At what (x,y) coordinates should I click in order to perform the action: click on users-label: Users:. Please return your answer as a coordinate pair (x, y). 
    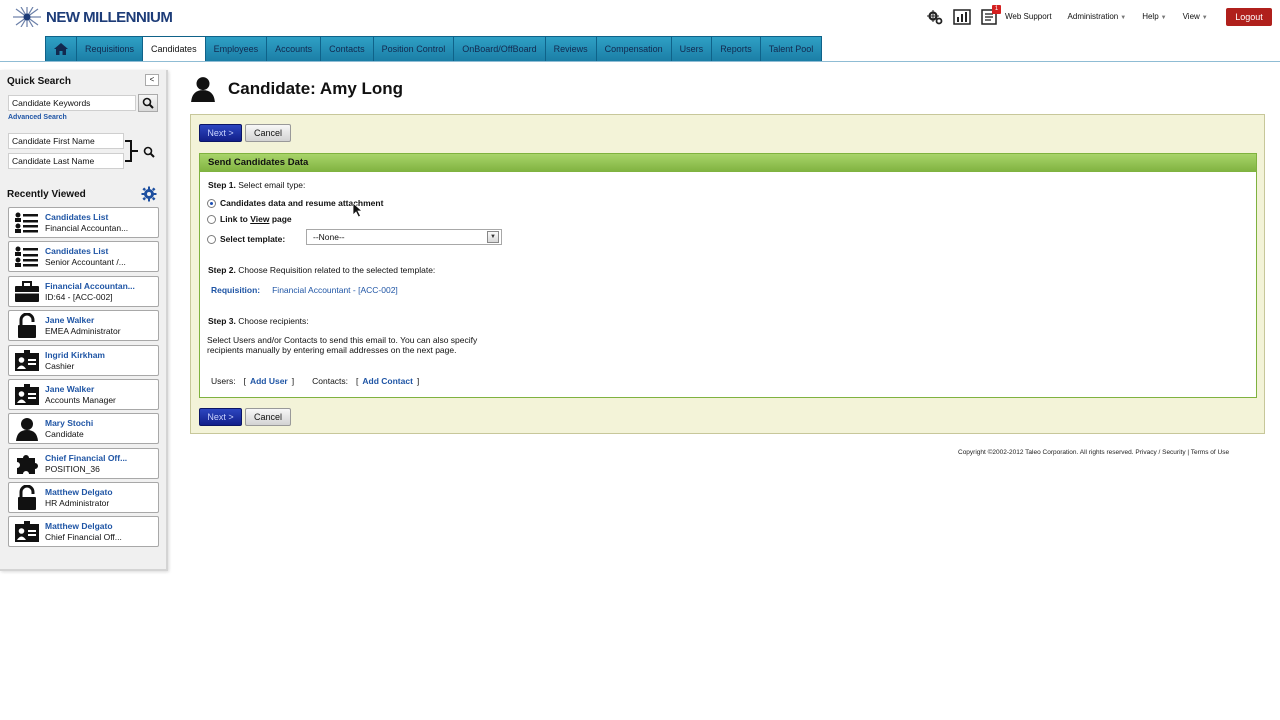
    Looking at the image, I should click on (223, 381).